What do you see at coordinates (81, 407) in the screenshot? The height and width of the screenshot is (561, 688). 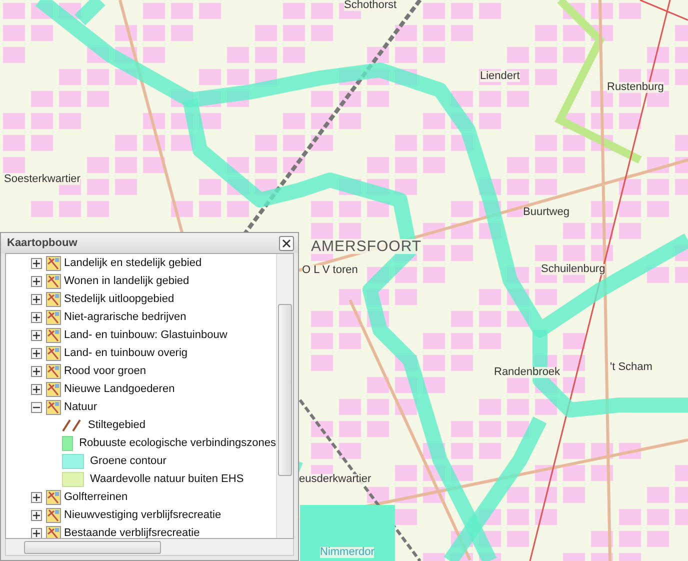 I see `layer-label: Natuur` at bounding box center [81, 407].